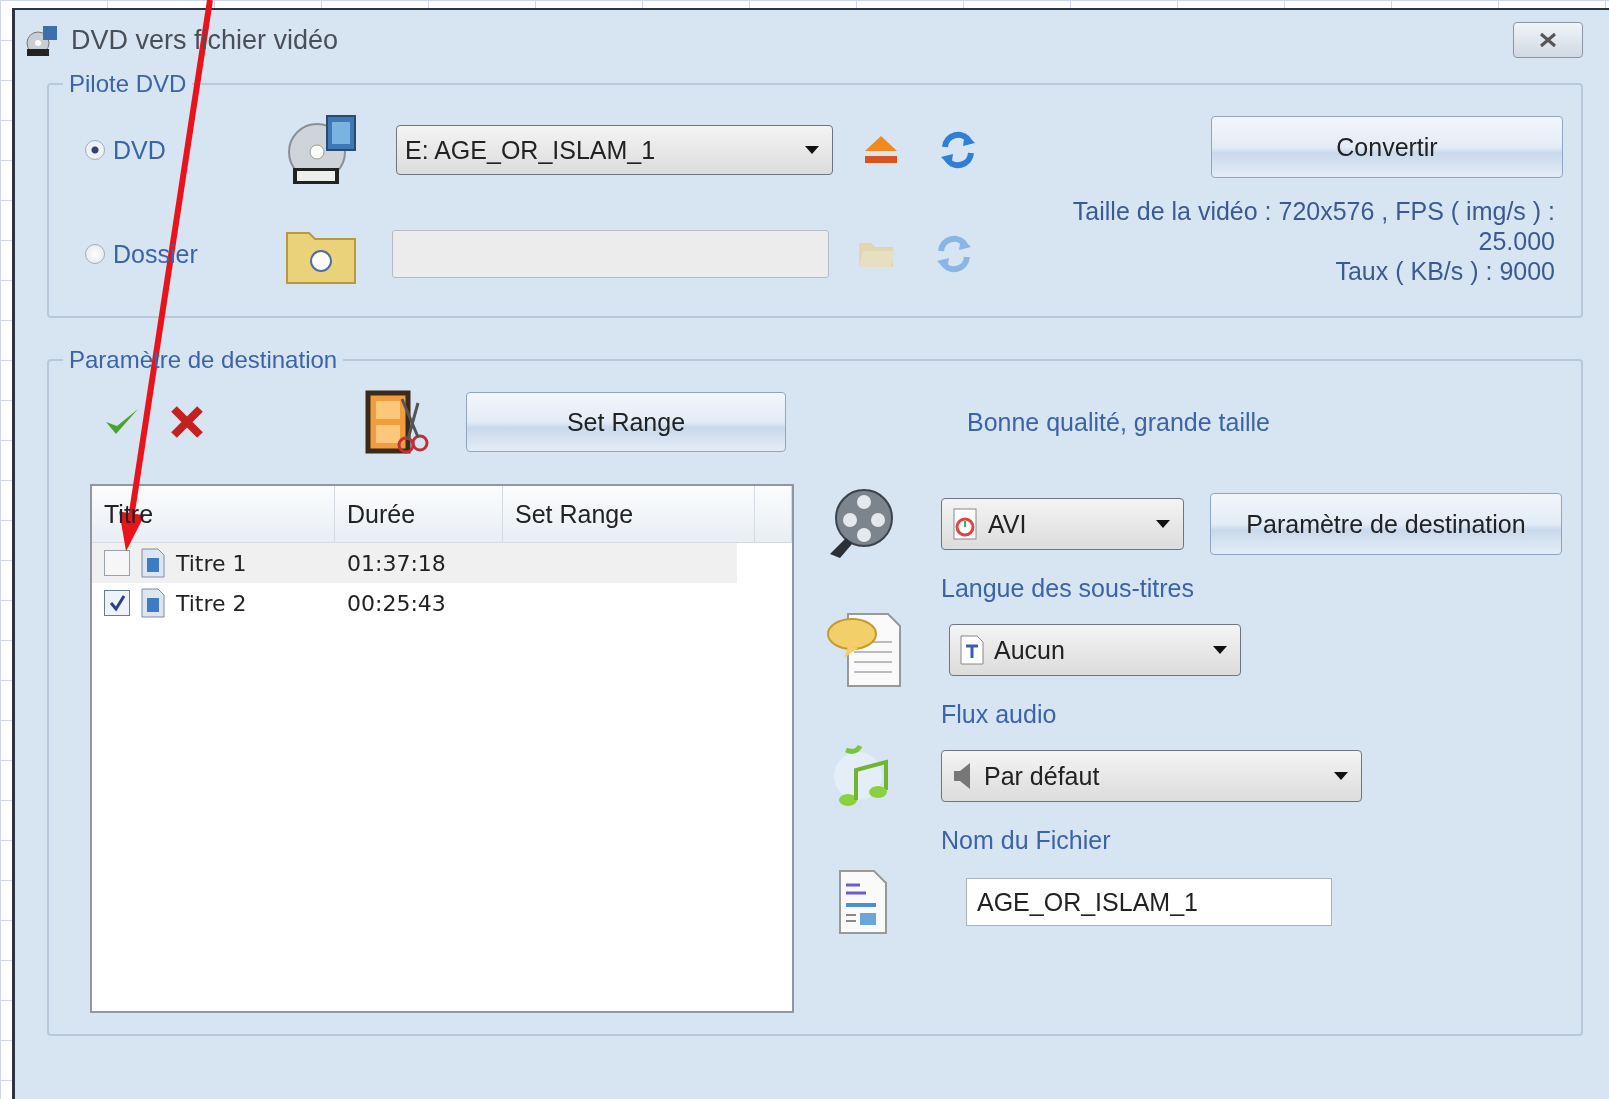 The image size is (1609, 1099). Describe the element at coordinates (128, 84) in the screenshot. I see `group-label: Pilote DVD` at that location.